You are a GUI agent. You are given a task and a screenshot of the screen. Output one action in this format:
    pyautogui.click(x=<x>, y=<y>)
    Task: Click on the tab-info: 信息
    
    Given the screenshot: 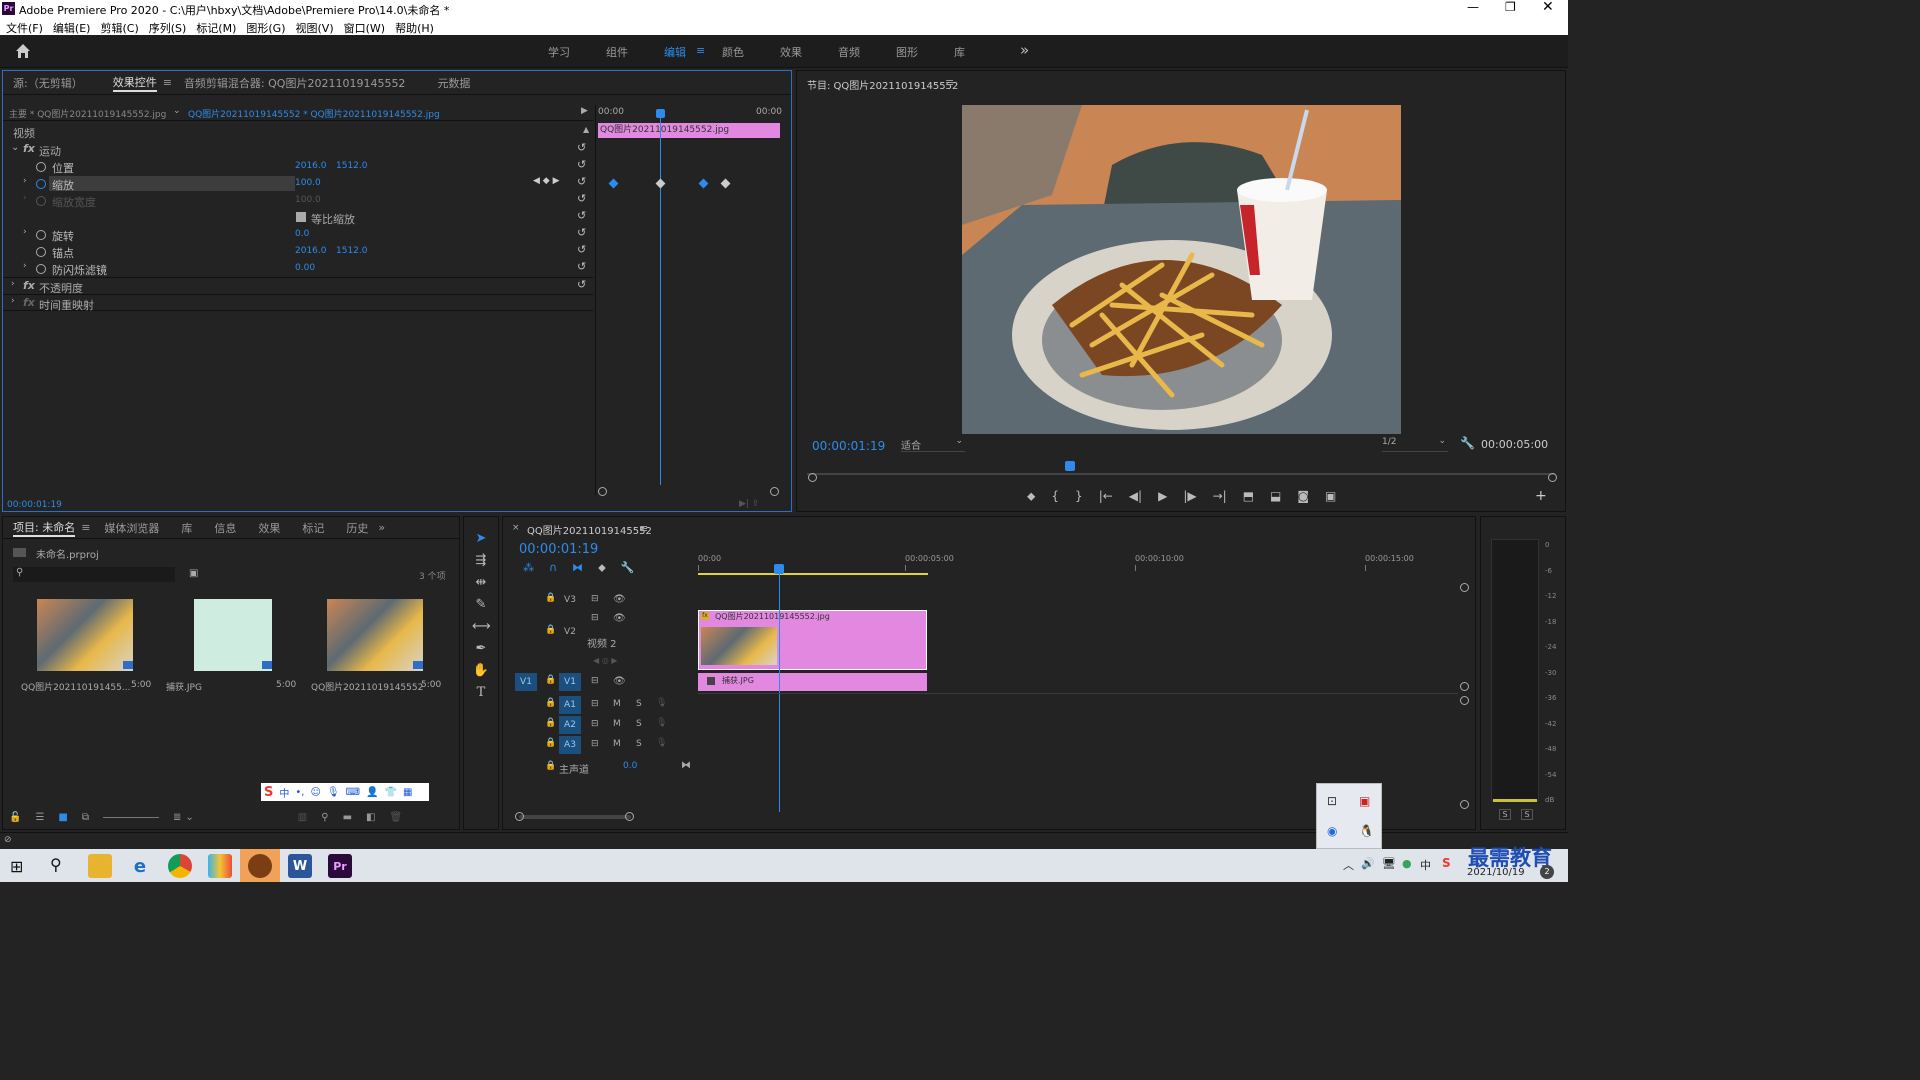 What is the action you would take?
    pyautogui.click(x=225, y=528)
    